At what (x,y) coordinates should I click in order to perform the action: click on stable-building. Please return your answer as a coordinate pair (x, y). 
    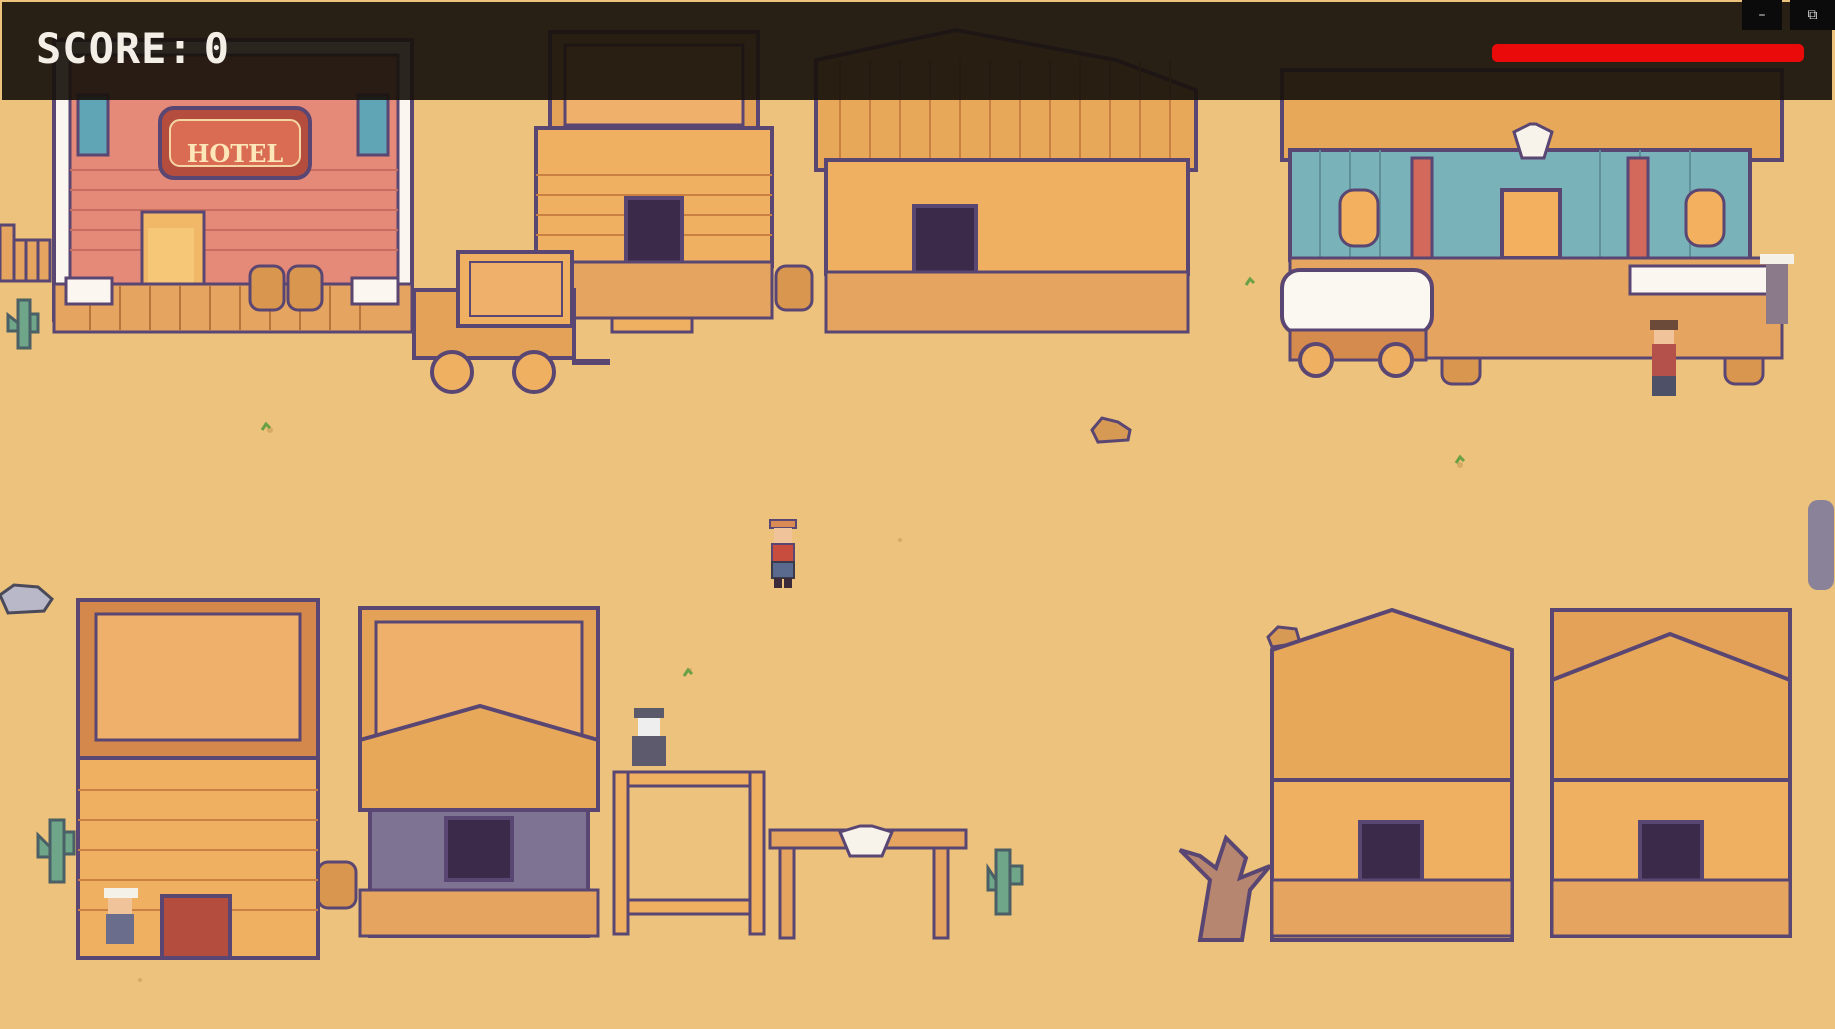
    Looking at the image, I should click on (479, 772).